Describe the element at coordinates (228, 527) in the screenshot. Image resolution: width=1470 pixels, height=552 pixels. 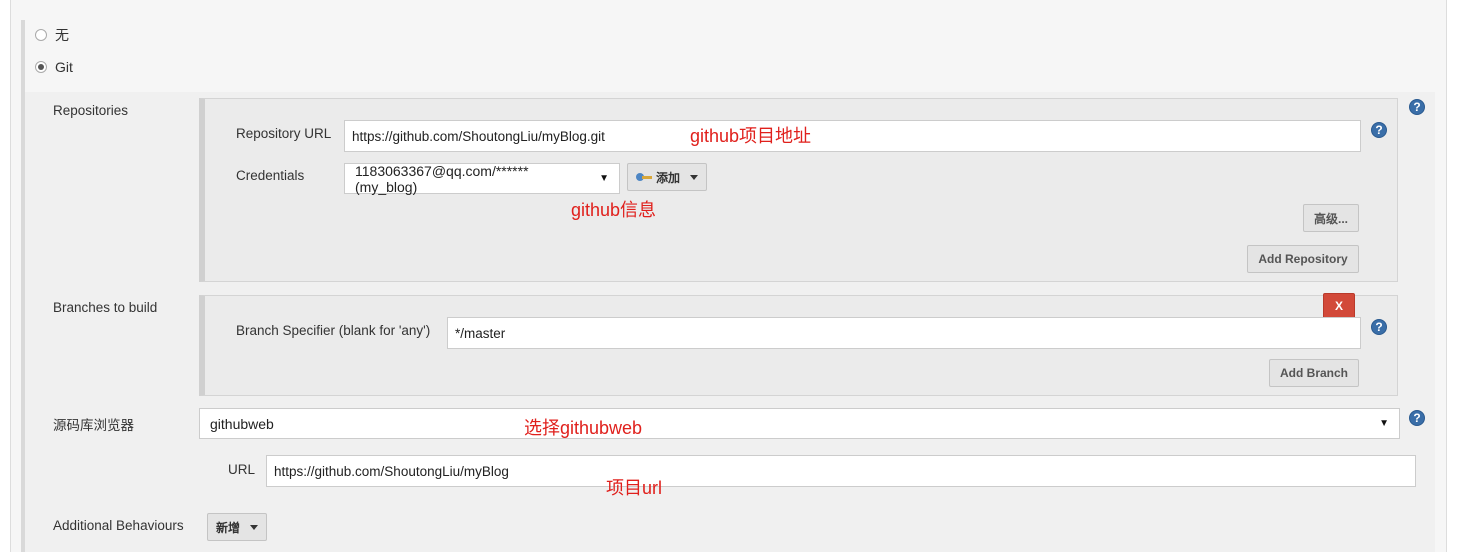
I see `add-behaviour-label: 新增` at that location.